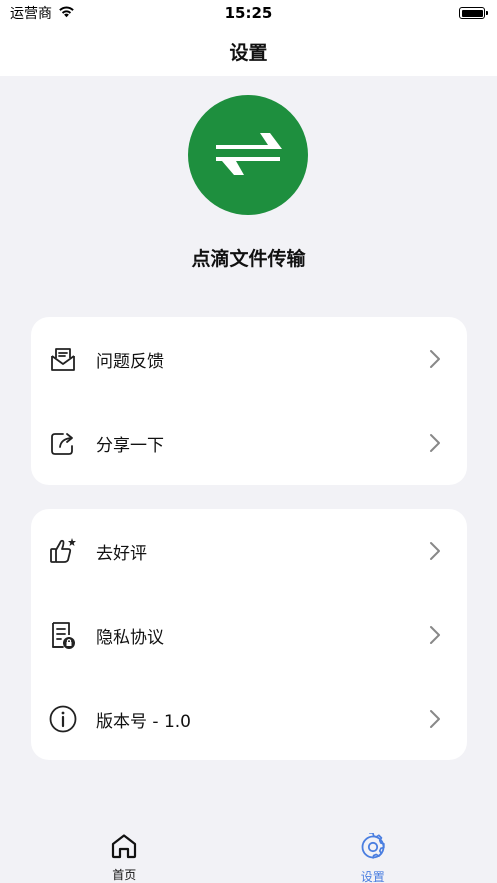 The image size is (497, 883). Describe the element at coordinates (63, 635) in the screenshot. I see `privacy-document-icon` at that location.